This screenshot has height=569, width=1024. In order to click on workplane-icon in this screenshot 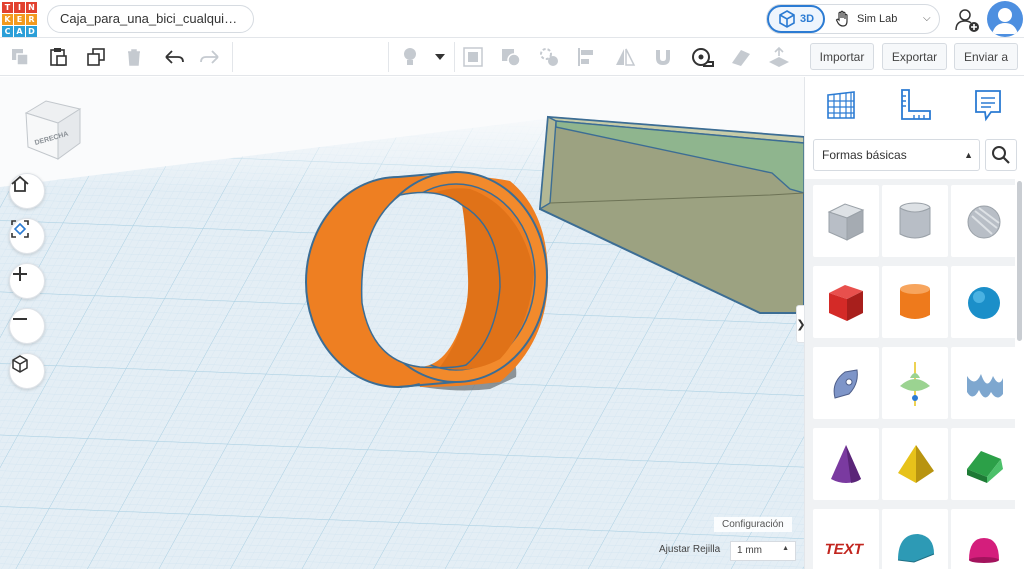, I will do `click(779, 57)`.